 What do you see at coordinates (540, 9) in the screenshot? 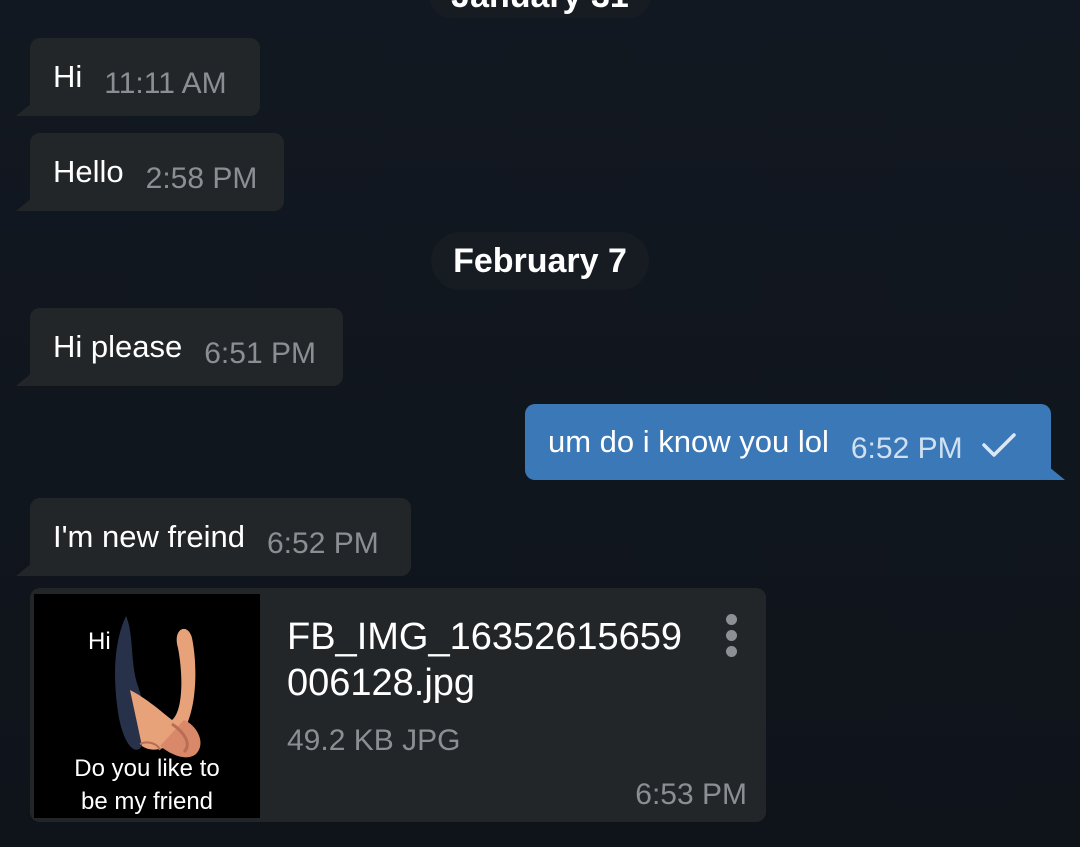
I see `date-divider-top: January 31` at bounding box center [540, 9].